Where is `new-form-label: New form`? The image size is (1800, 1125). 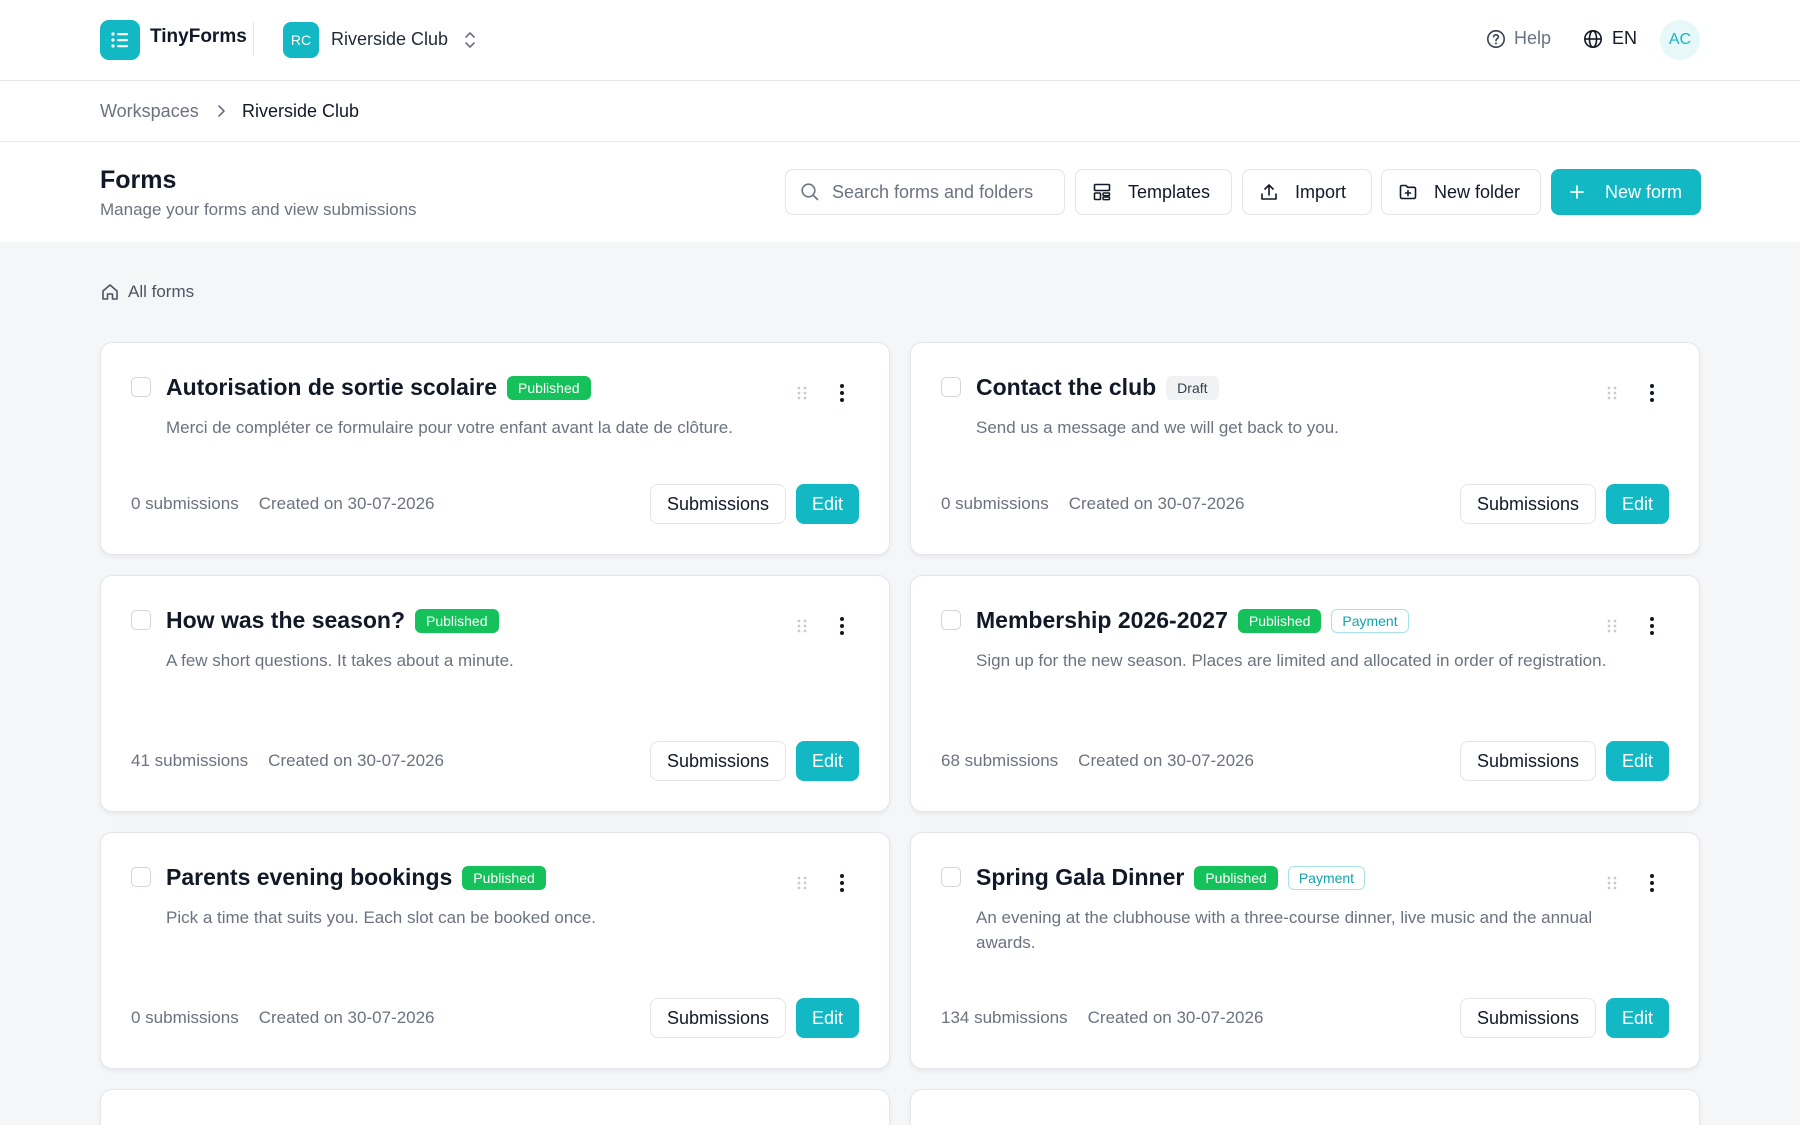
new-form-label: New form is located at coordinates (1644, 191).